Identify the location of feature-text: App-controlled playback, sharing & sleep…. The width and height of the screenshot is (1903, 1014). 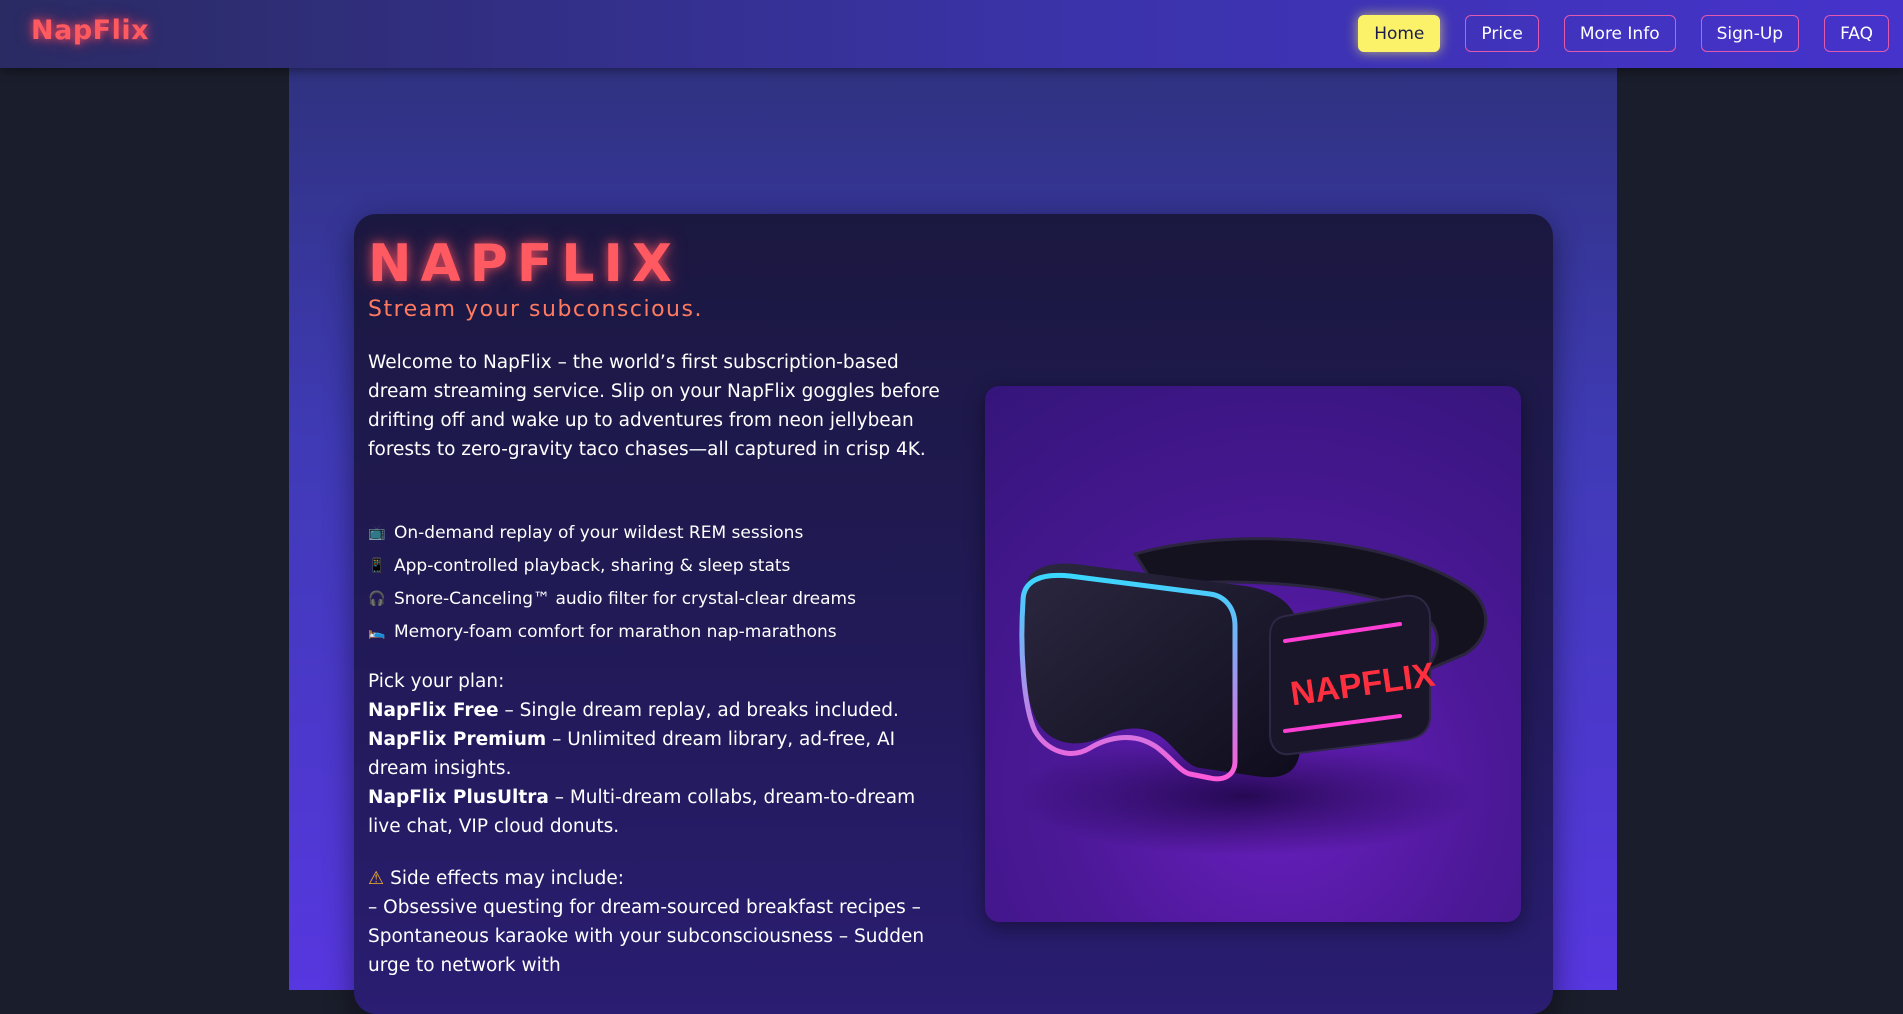
(592, 565).